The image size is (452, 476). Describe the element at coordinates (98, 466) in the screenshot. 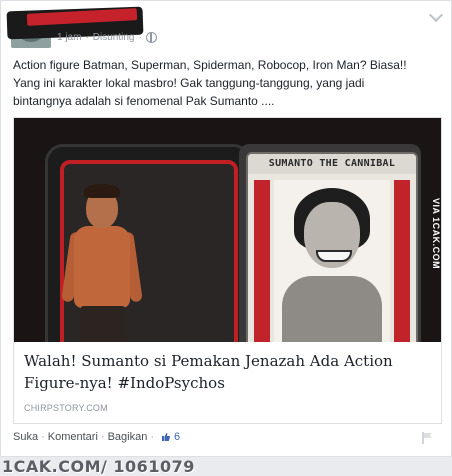

I see `site-watermark: 1CAK.COM/ 1061079` at that location.